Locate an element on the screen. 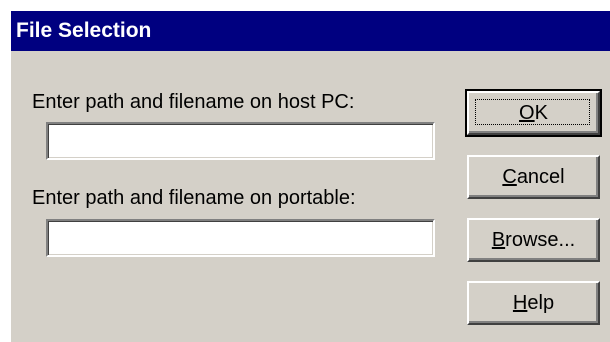 This screenshot has width=610, height=342. ok-label: K is located at coordinates (541, 113).